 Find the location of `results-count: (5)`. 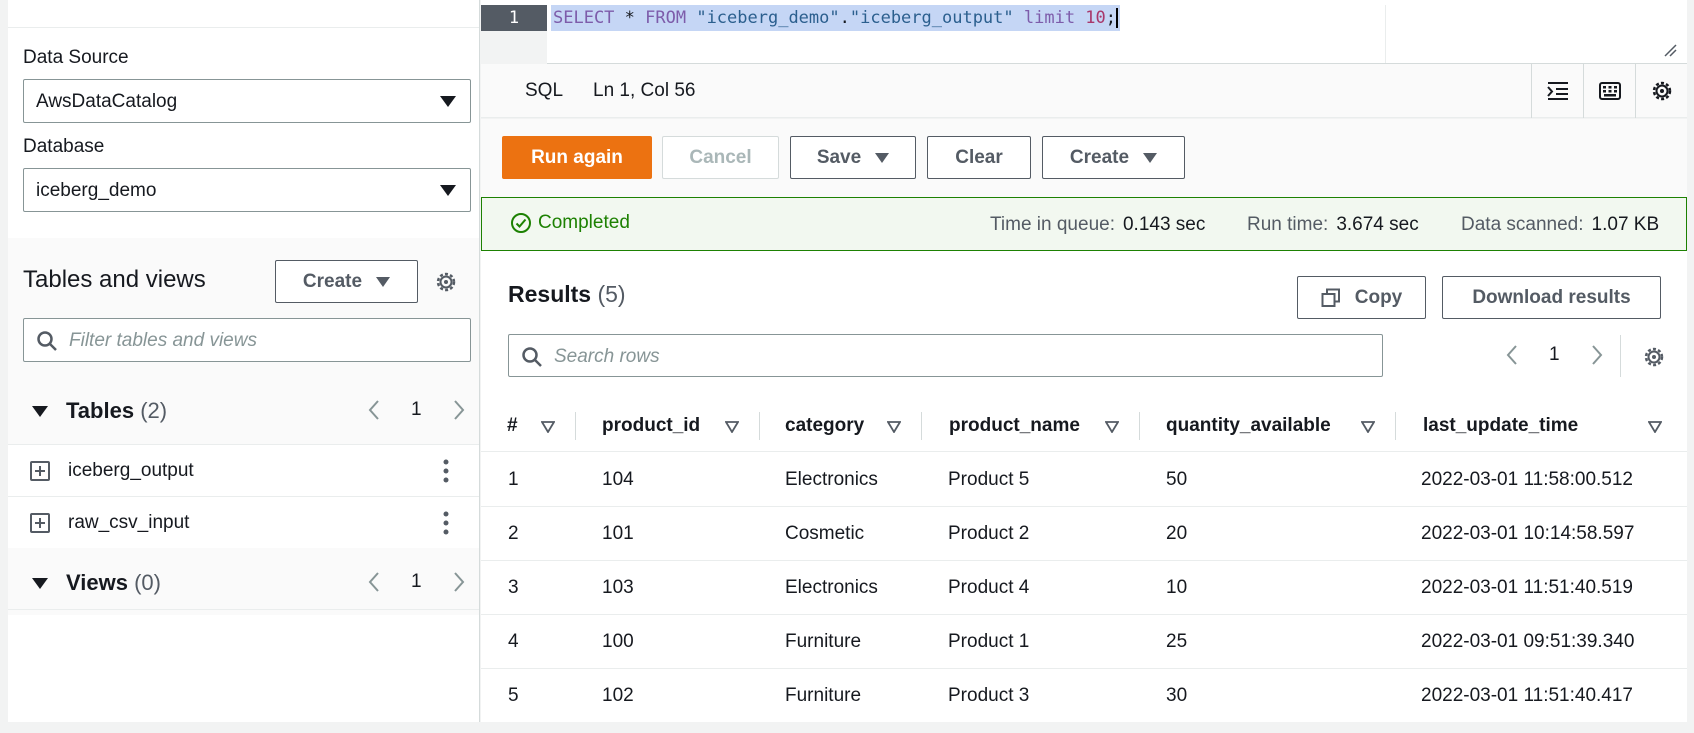

results-count: (5) is located at coordinates (611, 294).